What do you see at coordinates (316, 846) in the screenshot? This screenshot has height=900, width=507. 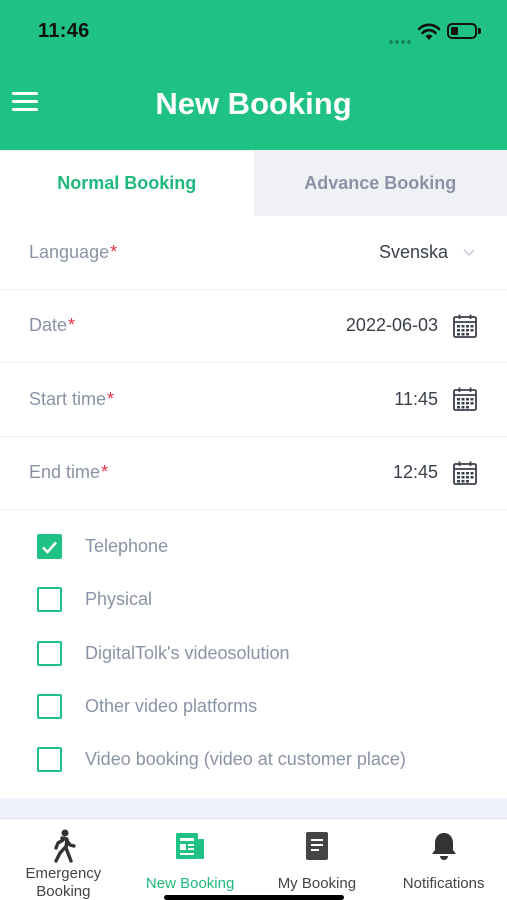 I see `document-icon` at bounding box center [316, 846].